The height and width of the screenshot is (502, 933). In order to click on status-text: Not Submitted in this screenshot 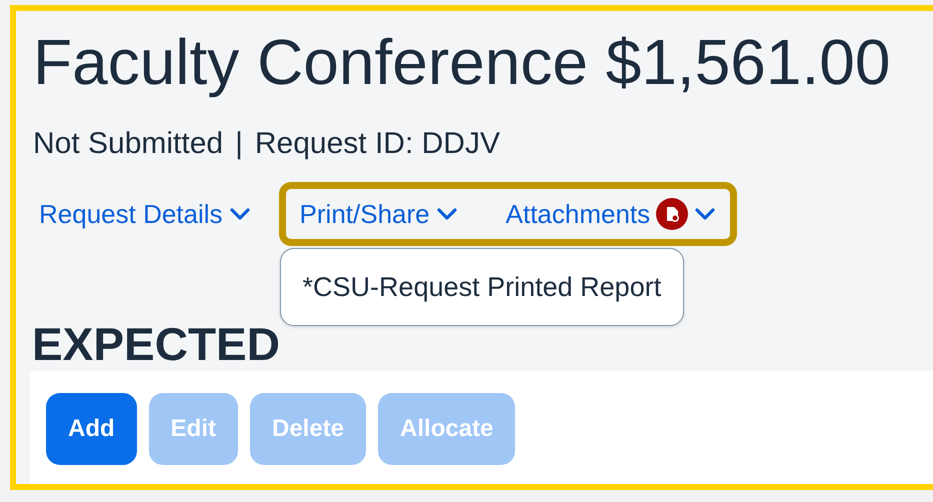, I will do `click(128, 144)`.